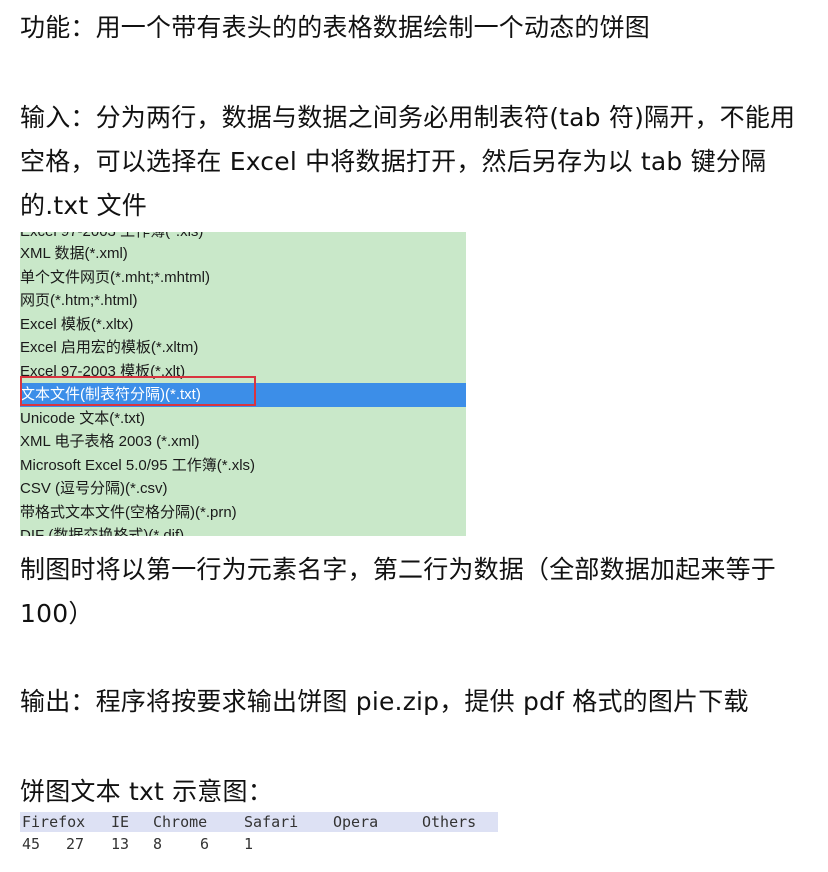  I want to click on txt-value-cell: 6, so click(205, 844).